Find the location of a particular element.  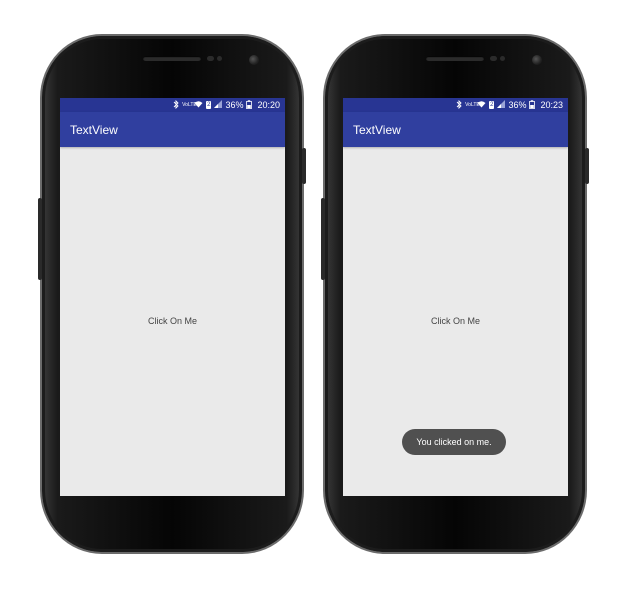

toast-message: You clicked on me. is located at coordinates (454, 442).